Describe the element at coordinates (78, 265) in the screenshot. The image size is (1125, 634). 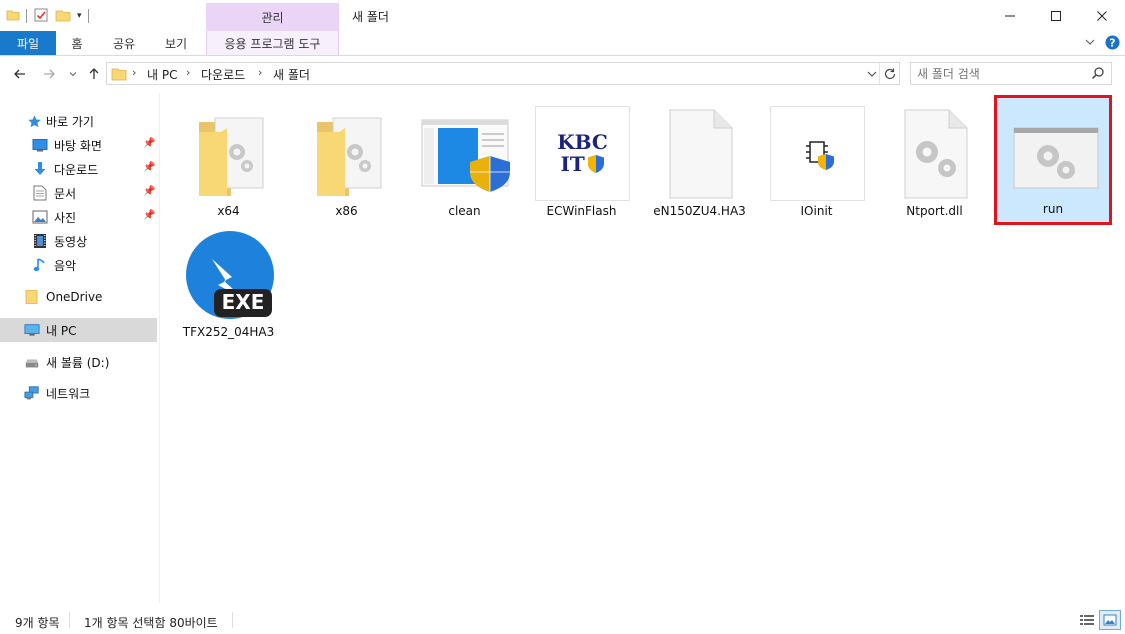
I see `nav-item-music: 음악` at that location.